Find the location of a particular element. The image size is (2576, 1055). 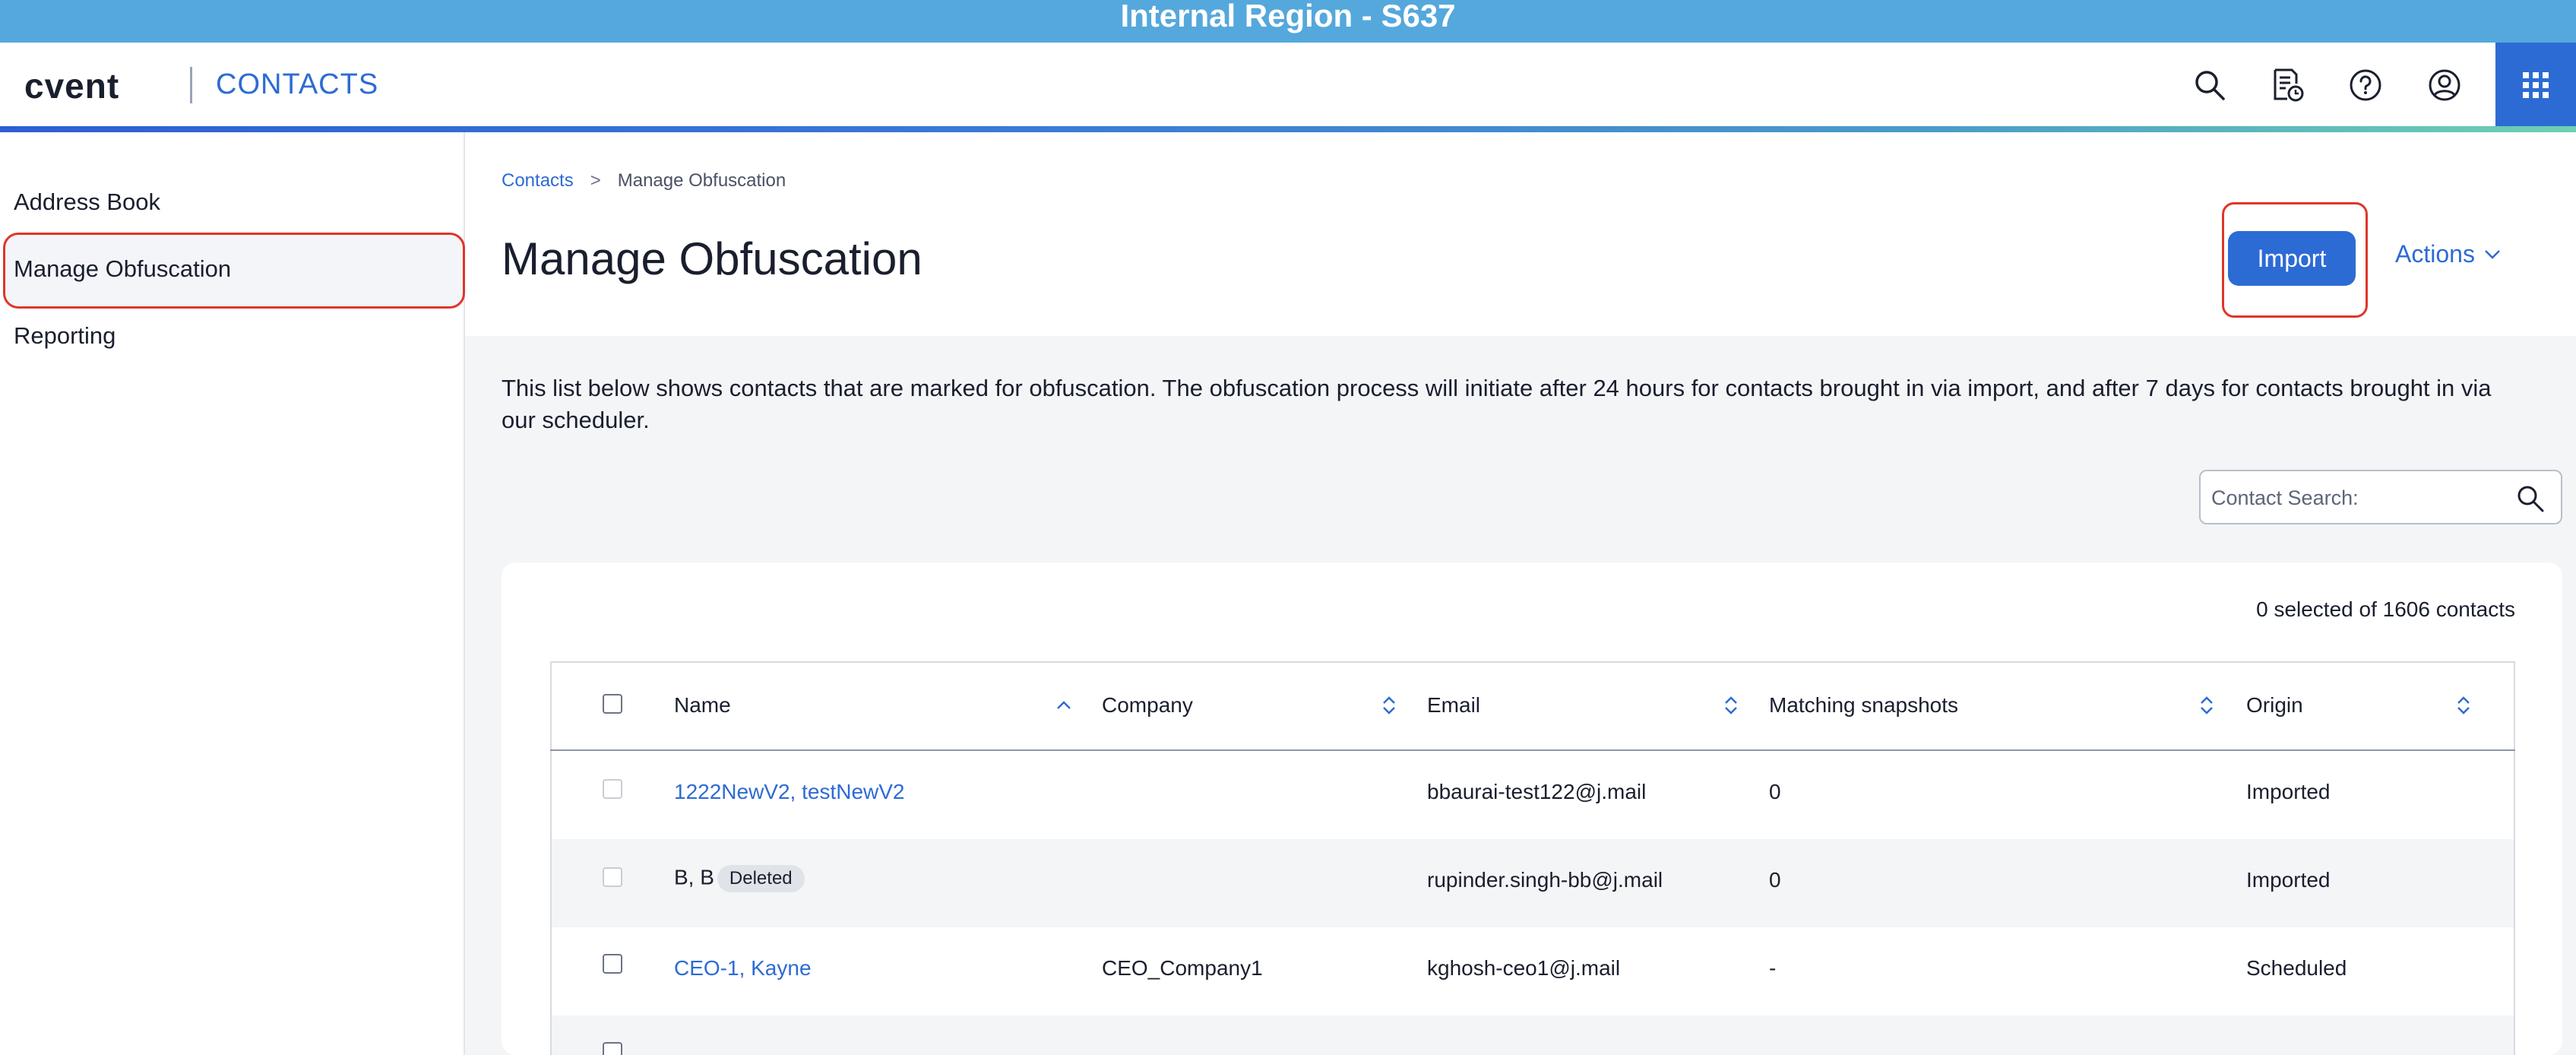

contact-name-link: 1222NewV2, testNewV2 is located at coordinates (789, 792).